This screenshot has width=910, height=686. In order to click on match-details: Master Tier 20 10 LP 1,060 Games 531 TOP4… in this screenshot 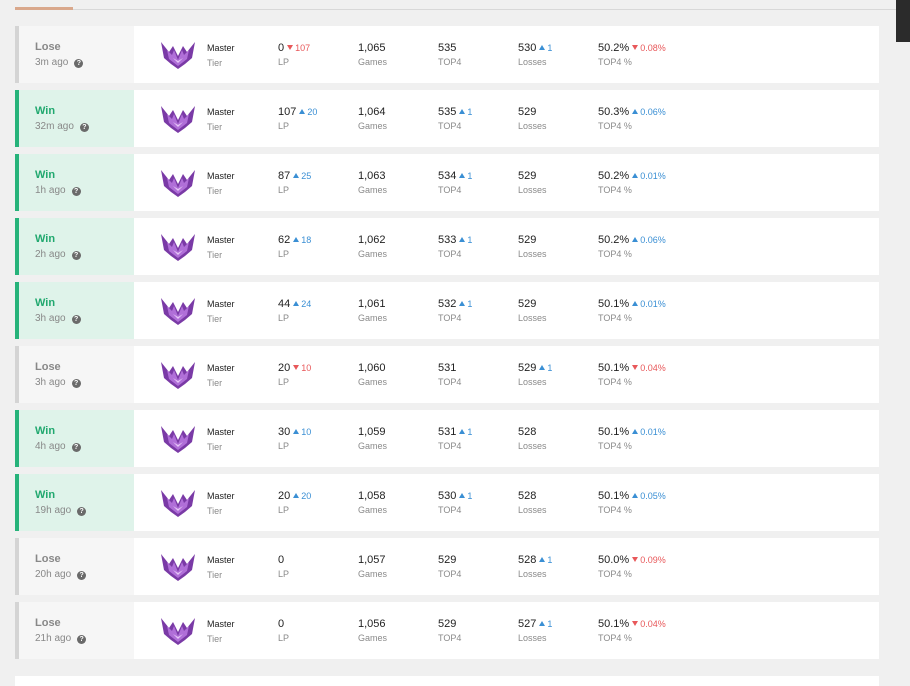, I will do `click(506, 374)`.